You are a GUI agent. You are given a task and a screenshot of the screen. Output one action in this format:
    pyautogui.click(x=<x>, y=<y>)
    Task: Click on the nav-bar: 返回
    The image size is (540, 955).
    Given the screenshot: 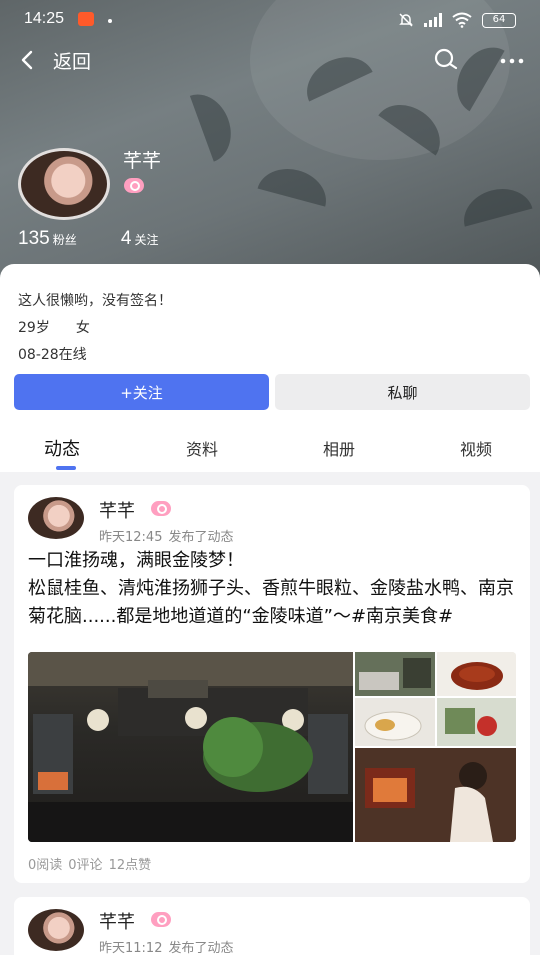 What is the action you would take?
    pyautogui.click(x=270, y=60)
    